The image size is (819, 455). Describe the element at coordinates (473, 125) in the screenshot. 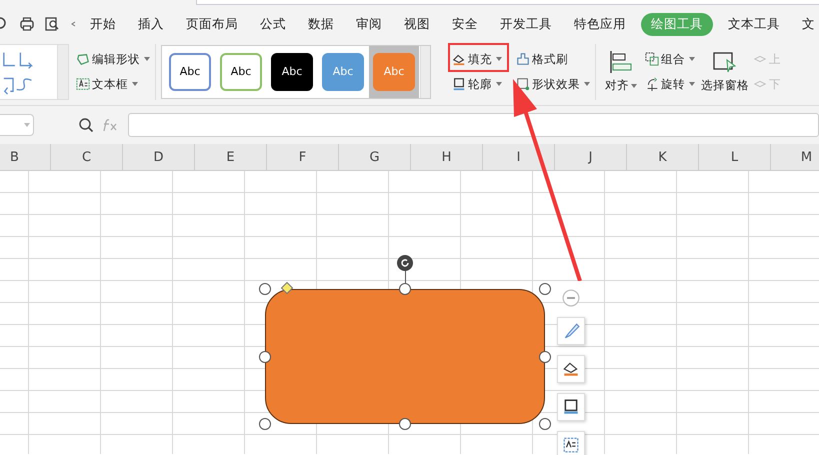

I see `formula-input` at that location.